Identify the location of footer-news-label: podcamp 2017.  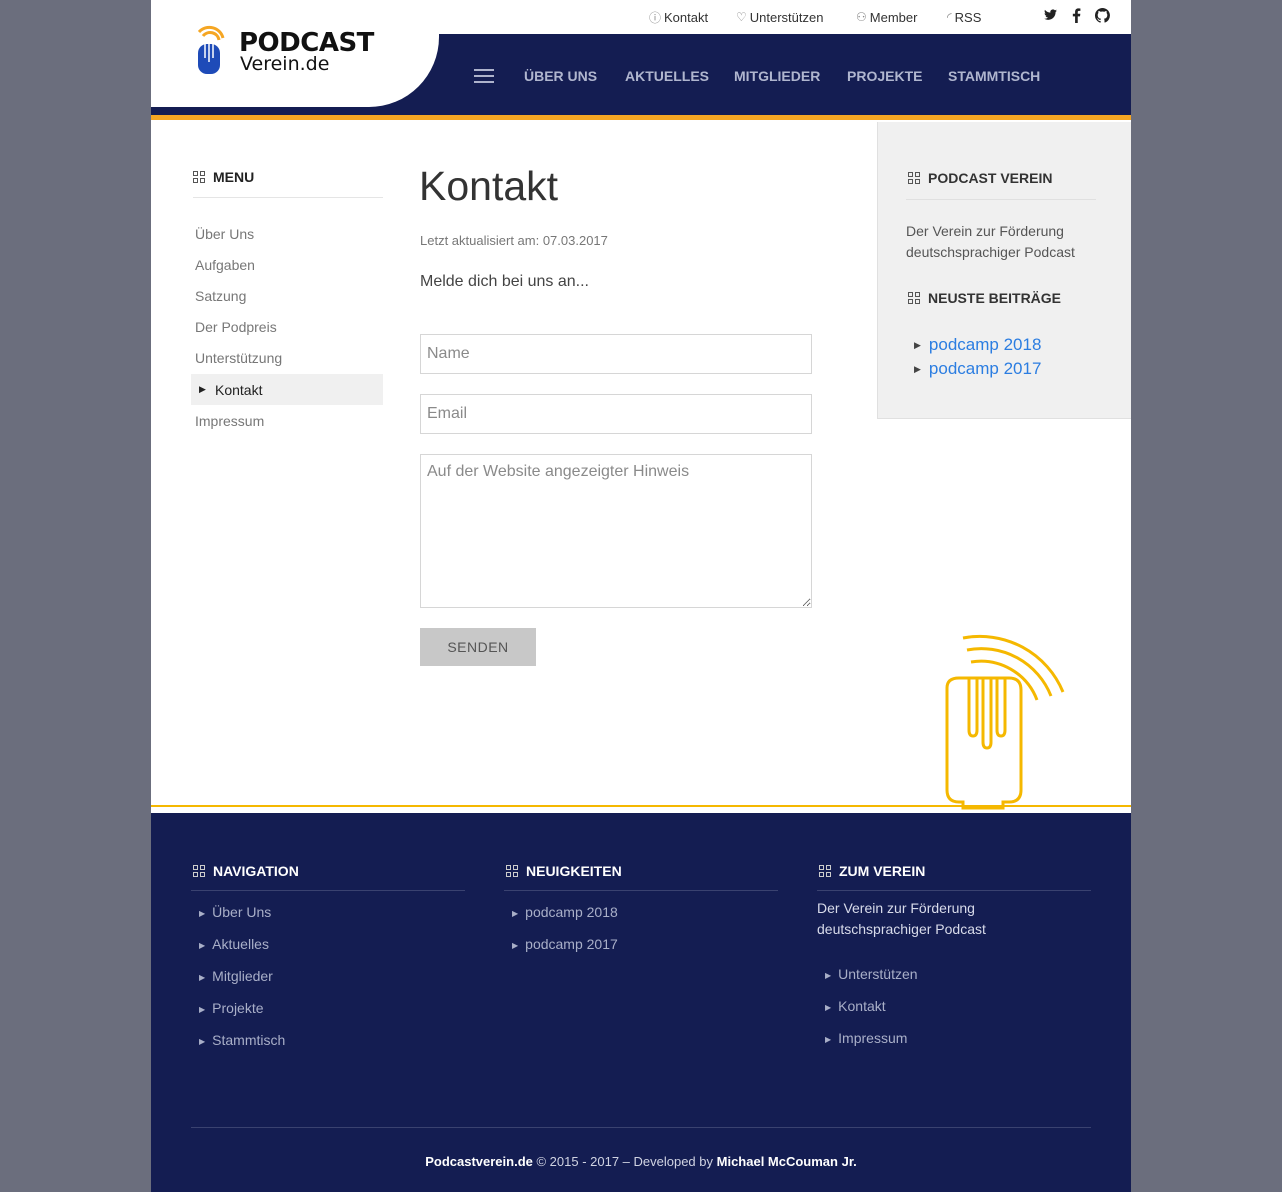
(571, 944).